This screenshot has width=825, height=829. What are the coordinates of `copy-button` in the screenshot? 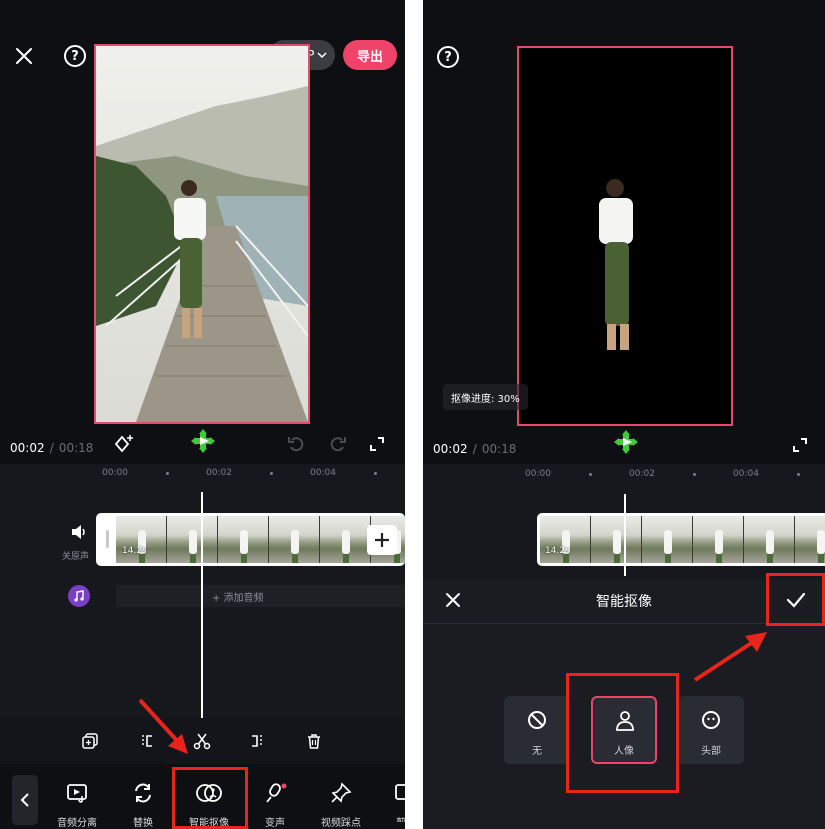 It's located at (90, 741).